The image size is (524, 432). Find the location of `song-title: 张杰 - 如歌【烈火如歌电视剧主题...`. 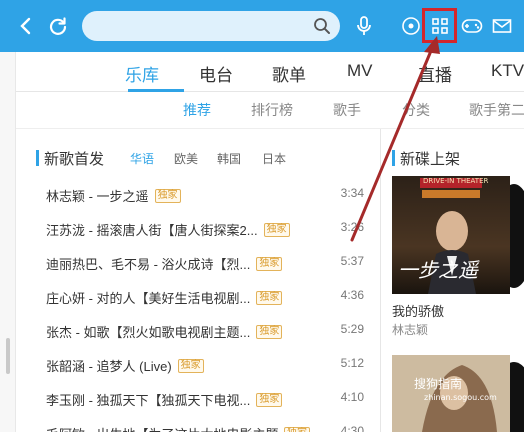

song-title: 张杰 - 如歌【烈火如歌电视剧主题... is located at coordinates (148, 332).